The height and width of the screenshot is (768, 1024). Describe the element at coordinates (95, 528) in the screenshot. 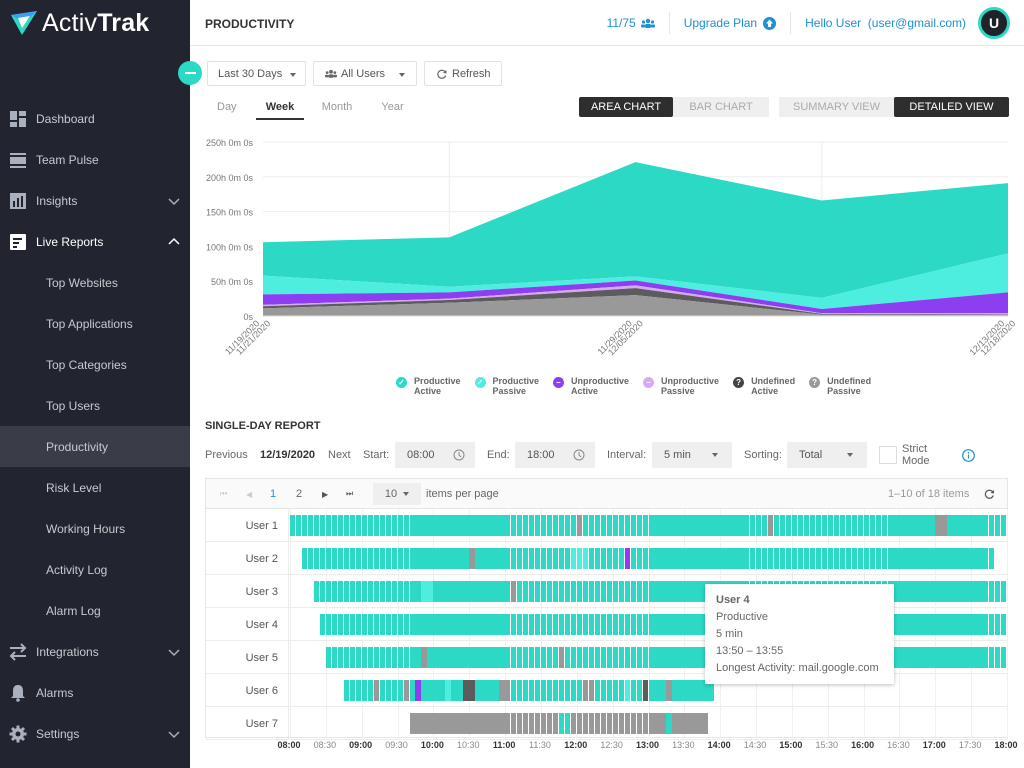

I see `sidebar-subitem-working-hours: Working Hours` at that location.